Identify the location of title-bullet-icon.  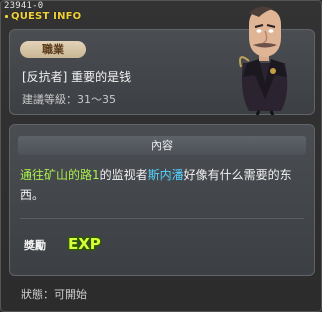
(6, 16).